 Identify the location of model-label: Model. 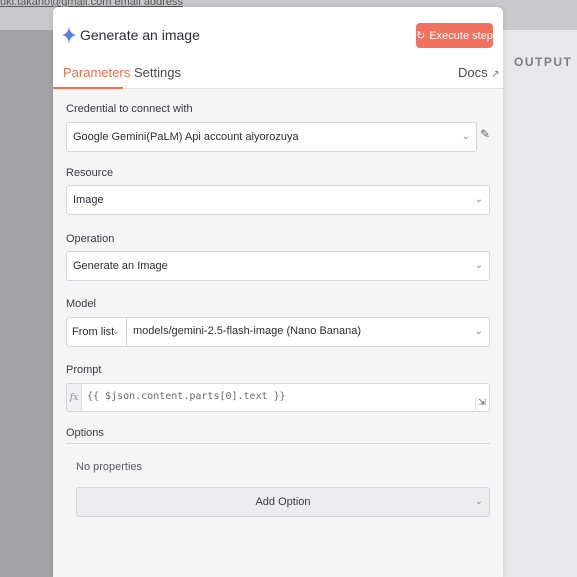
(81, 304).